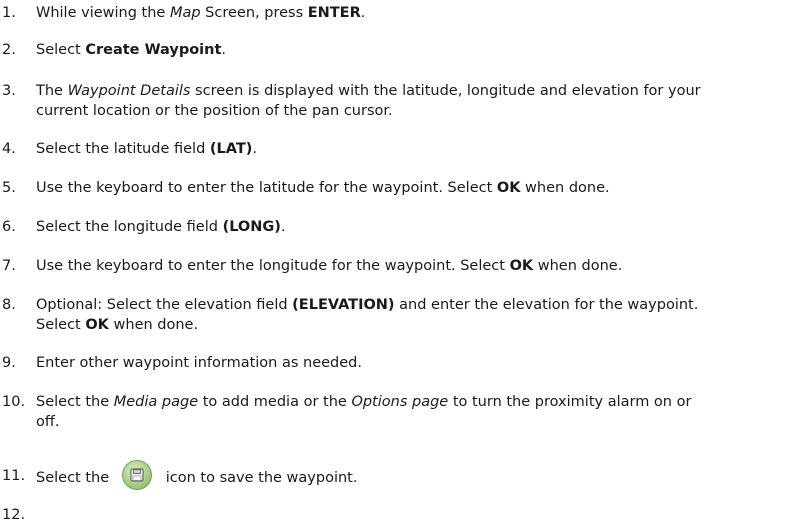 The image size is (806, 530). I want to click on bold-term: ENTER, so click(334, 13).